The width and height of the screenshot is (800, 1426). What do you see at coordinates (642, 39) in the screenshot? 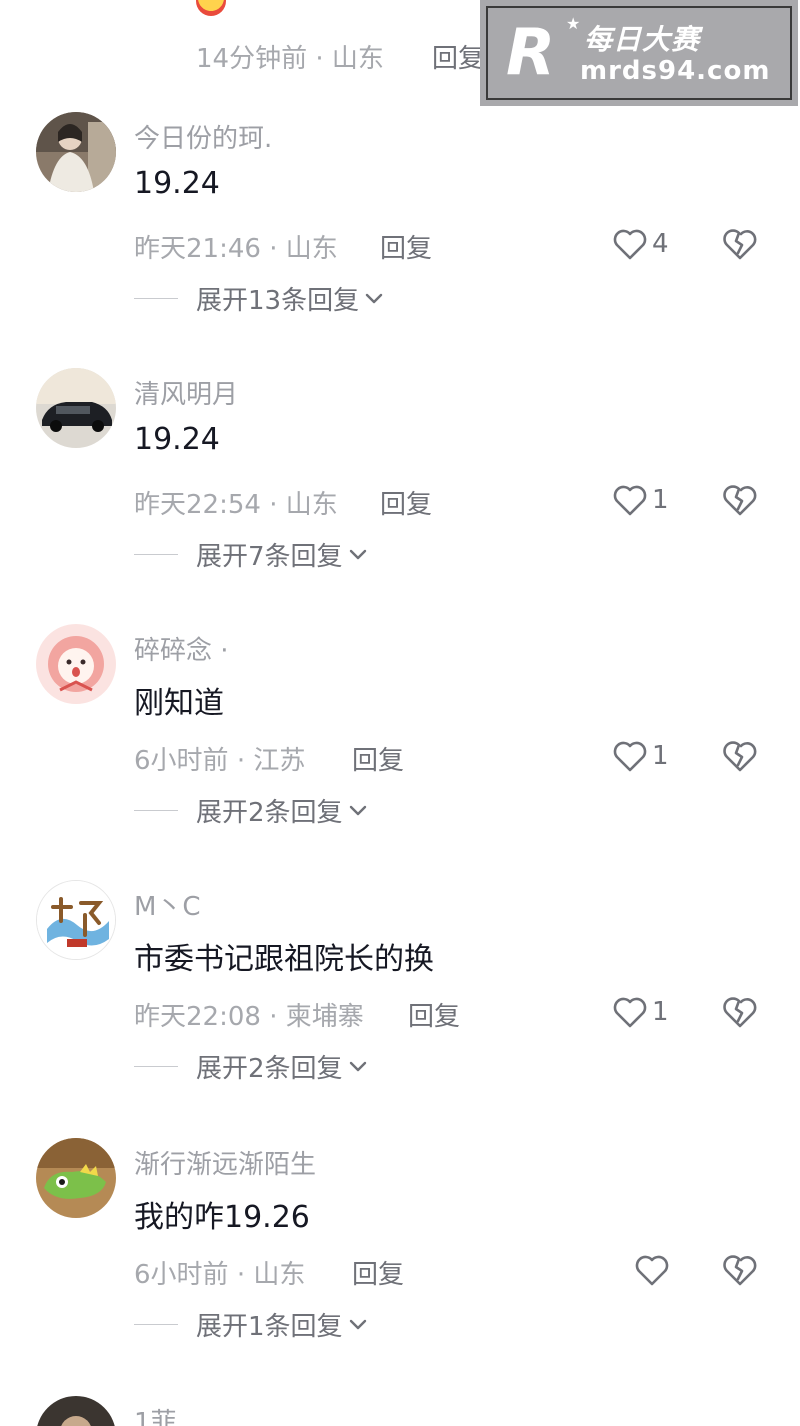
I see `watermark-title: 每日大赛` at bounding box center [642, 39].